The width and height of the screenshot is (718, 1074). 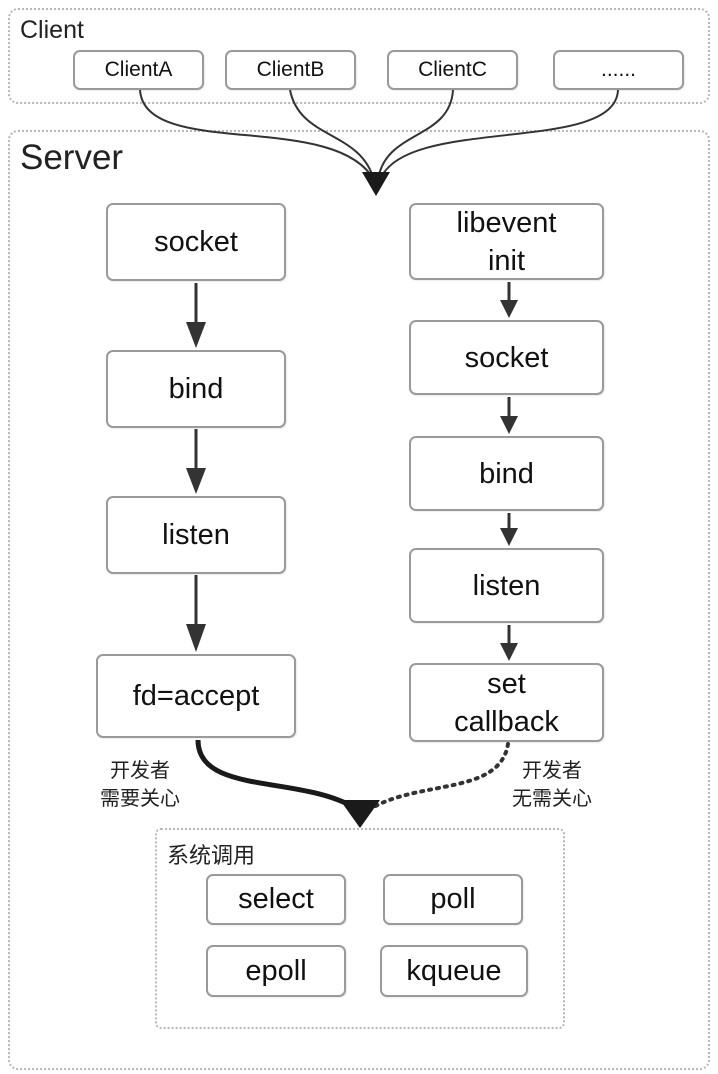 I want to click on plain-arrow-3-head, so click(x=196, y=638).